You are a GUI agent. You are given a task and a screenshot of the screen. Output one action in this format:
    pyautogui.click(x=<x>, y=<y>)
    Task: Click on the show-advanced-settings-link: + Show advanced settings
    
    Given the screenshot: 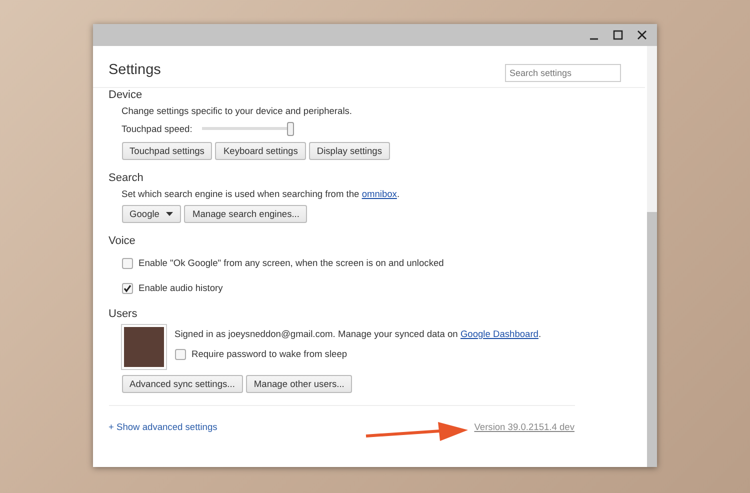 What is the action you would take?
    pyautogui.click(x=163, y=427)
    